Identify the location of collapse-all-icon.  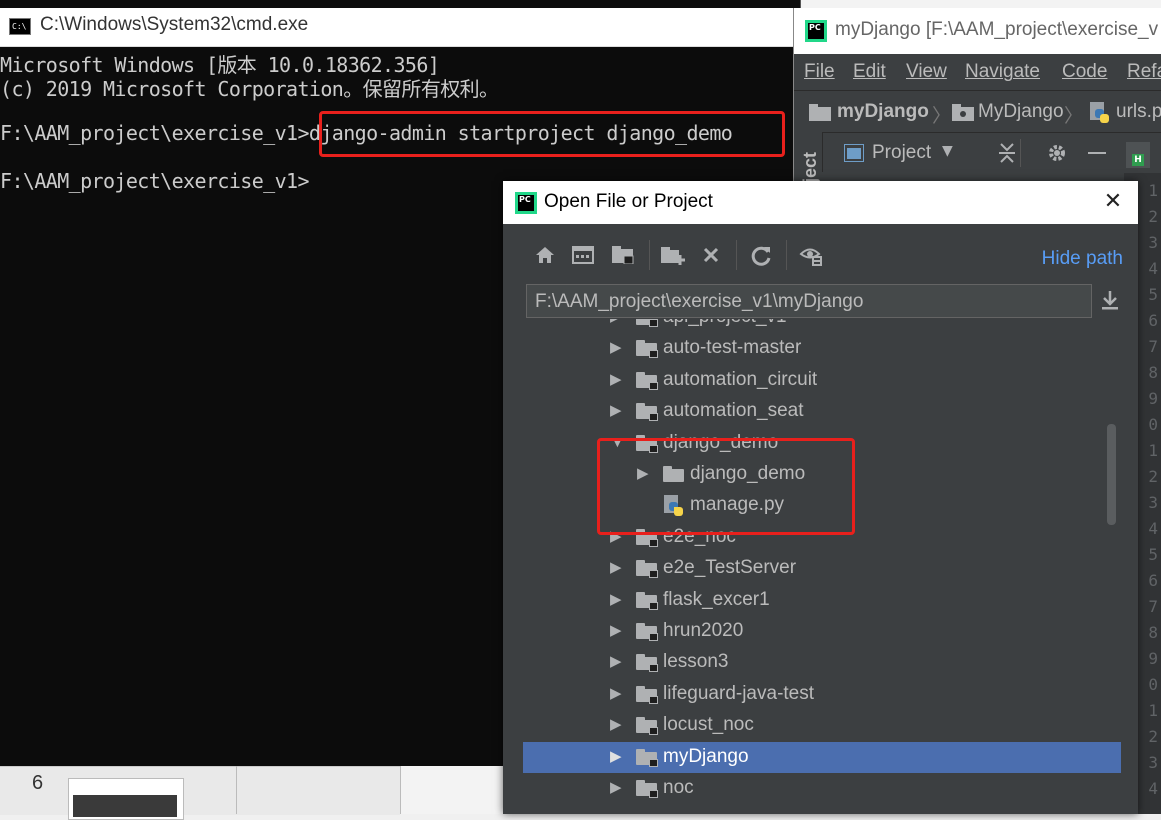
(1007, 153).